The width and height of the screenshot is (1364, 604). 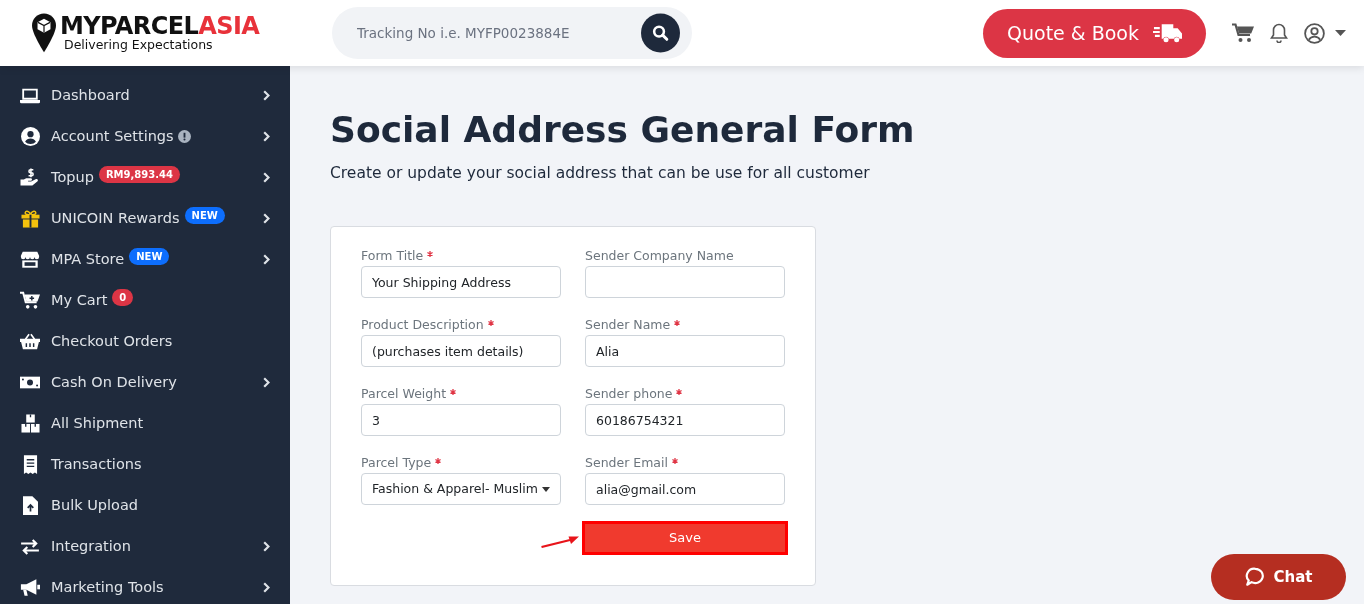 What do you see at coordinates (138, 45) in the screenshot?
I see `logo-tagline: Delivering Expectations` at bounding box center [138, 45].